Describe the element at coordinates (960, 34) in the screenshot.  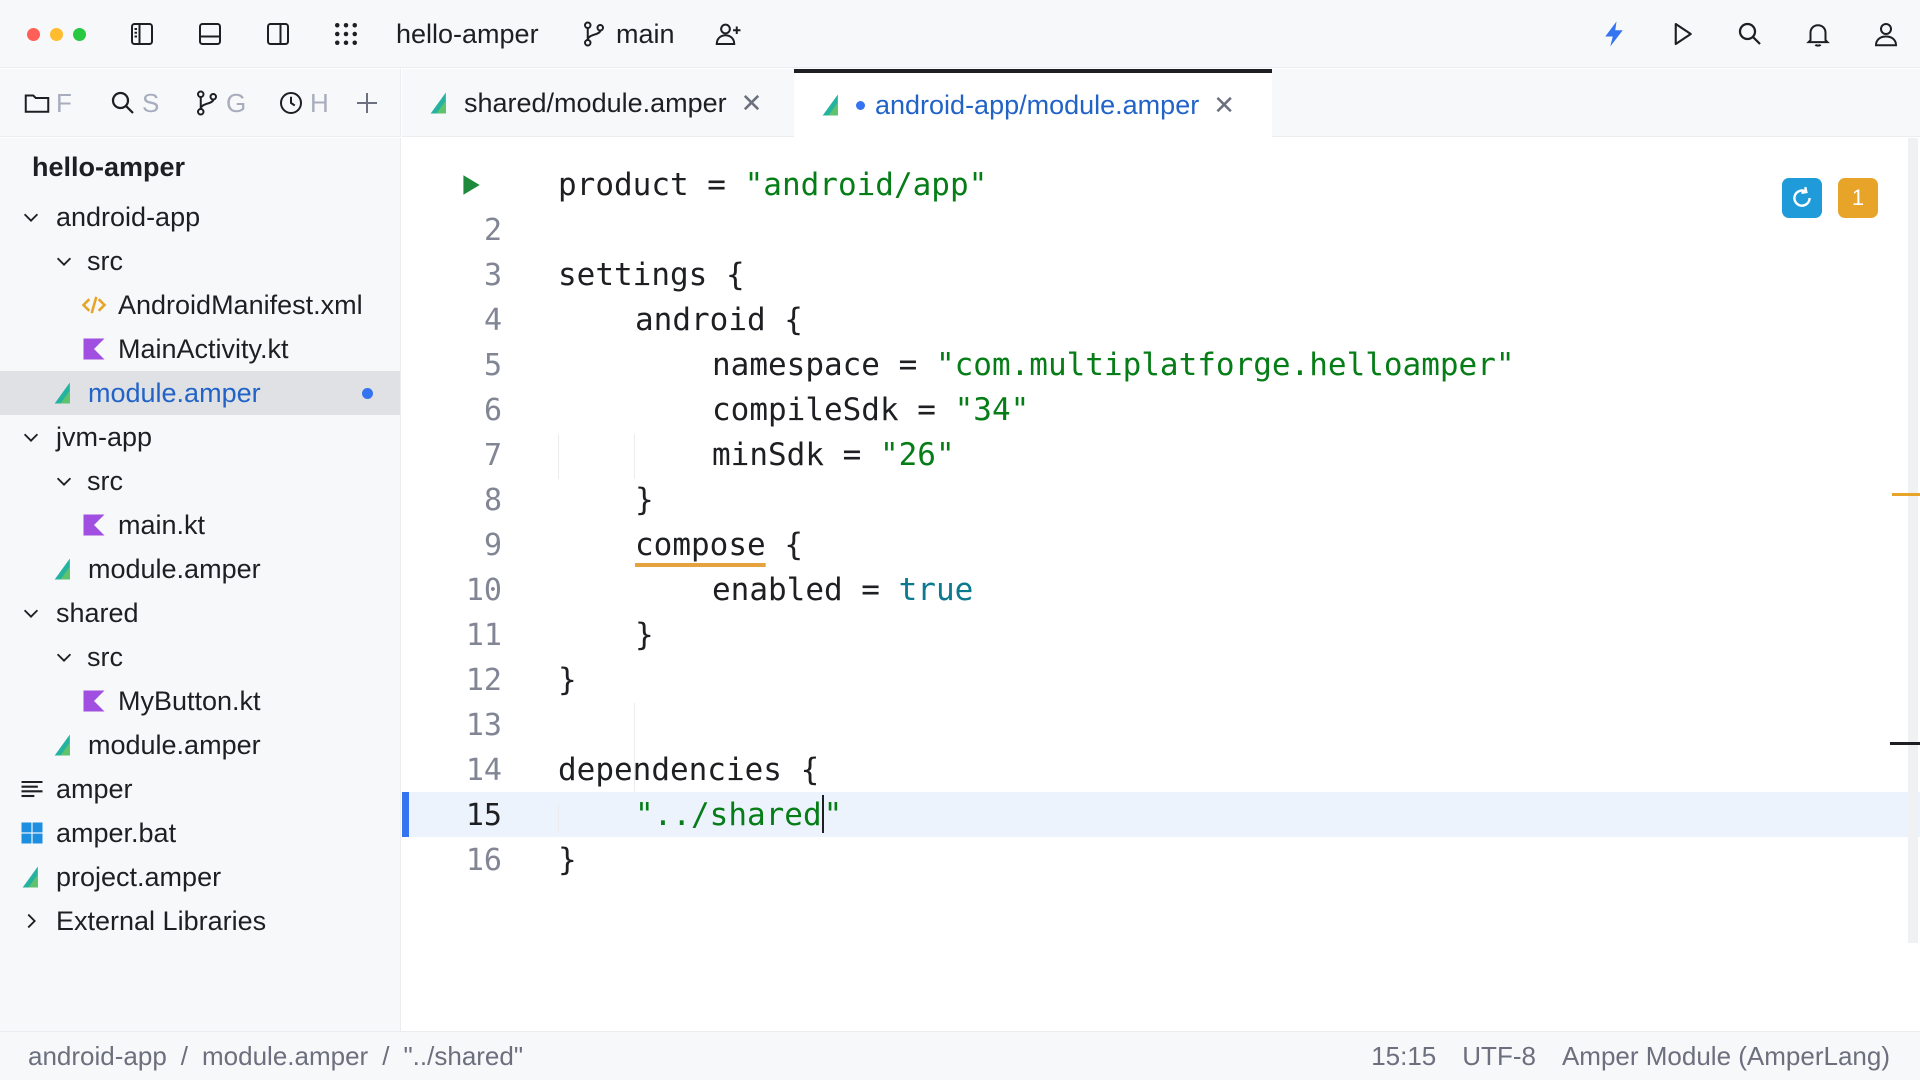
I see `title-bar: hello-amper main` at that location.